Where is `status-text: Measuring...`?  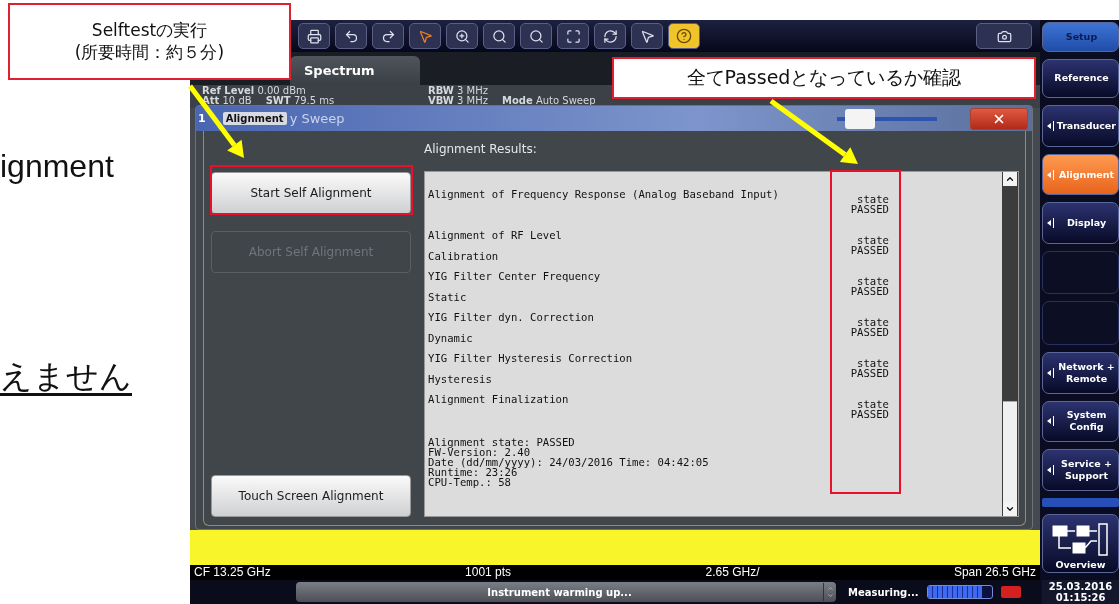 status-text: Measuring... is located at coordinates (883, 592).